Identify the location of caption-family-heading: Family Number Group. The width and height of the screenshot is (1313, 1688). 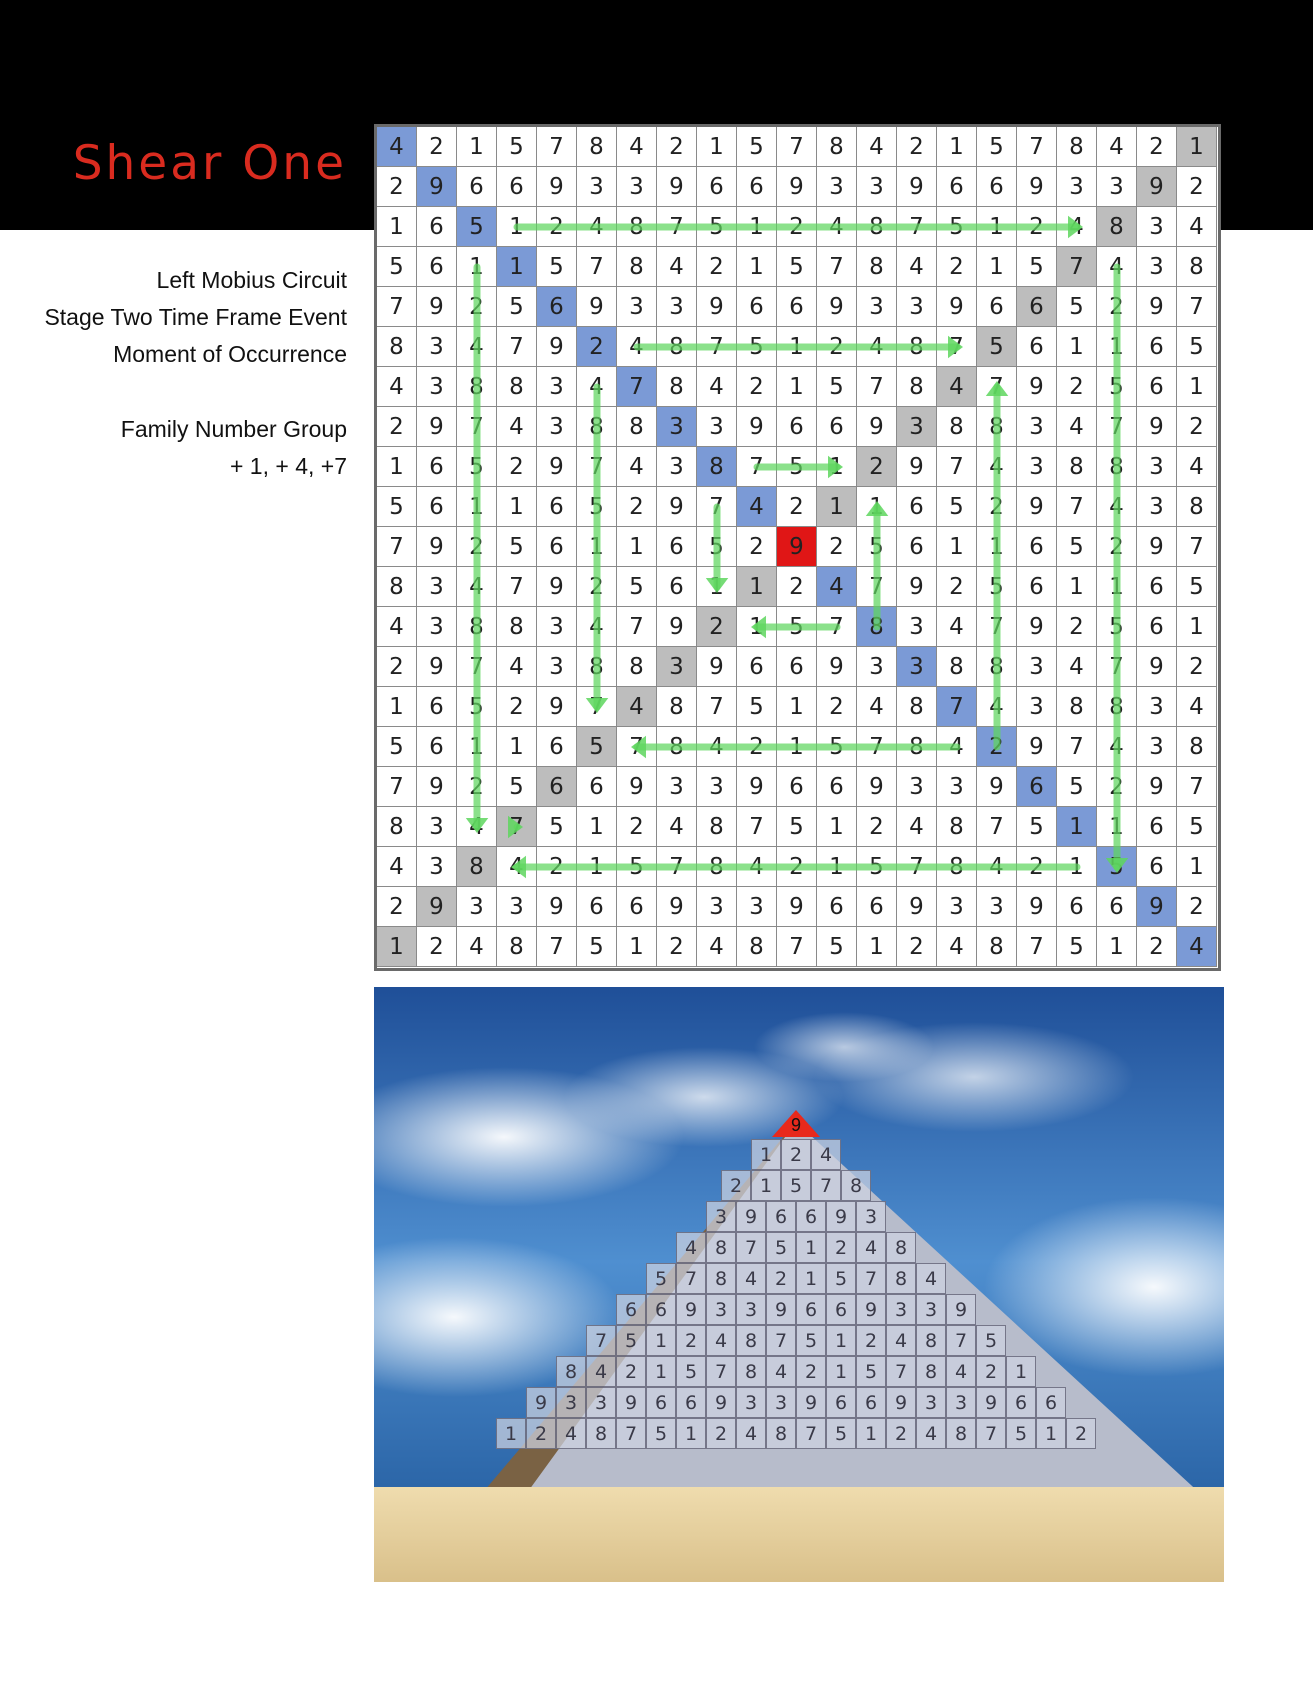
(233, 429).